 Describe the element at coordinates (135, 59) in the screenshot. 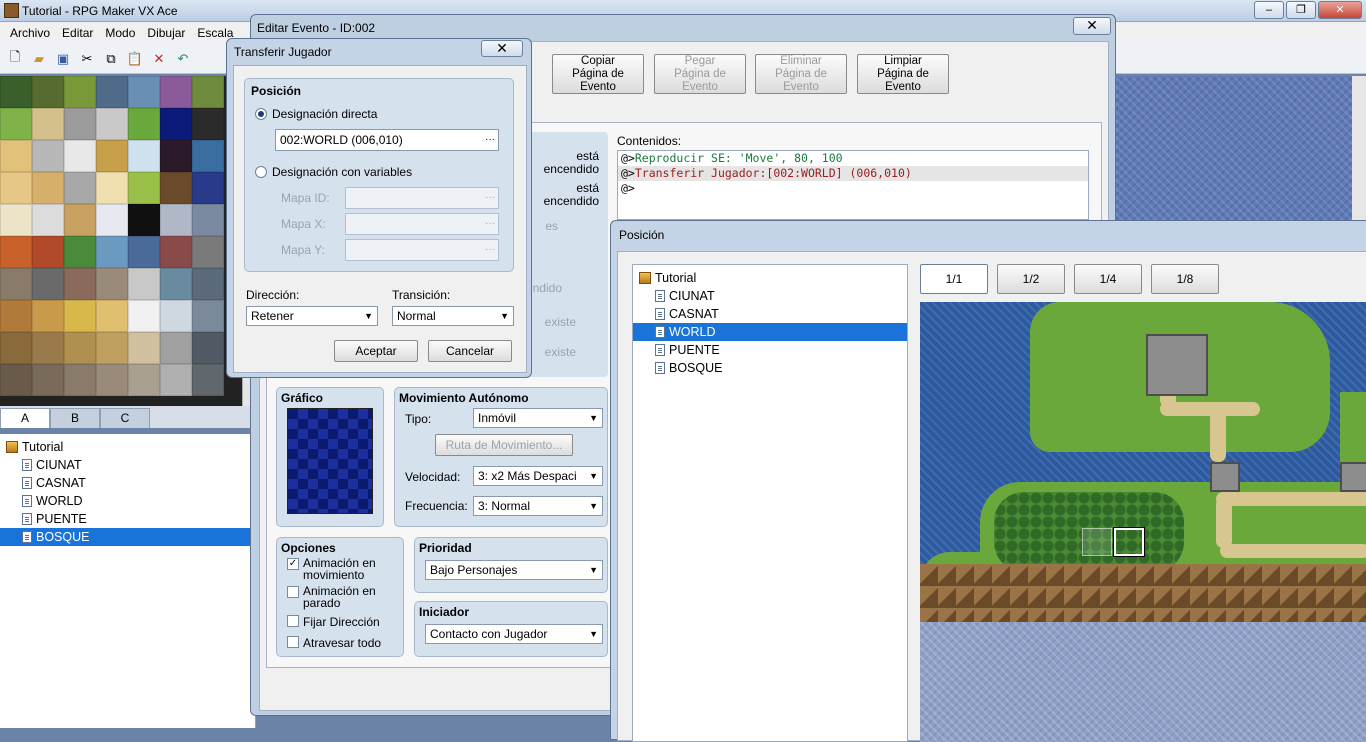

I see `paste-icon: 📋` at that location.